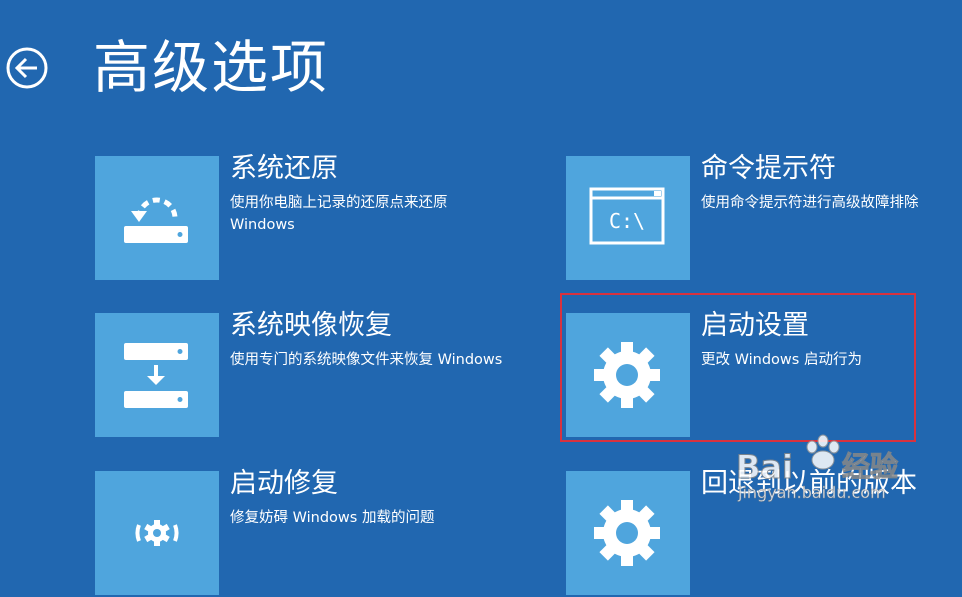 Image resolution: width=962 pixels, height=597 pixels. I want to click on tile-icon-box: C:\, so click(628, 218).